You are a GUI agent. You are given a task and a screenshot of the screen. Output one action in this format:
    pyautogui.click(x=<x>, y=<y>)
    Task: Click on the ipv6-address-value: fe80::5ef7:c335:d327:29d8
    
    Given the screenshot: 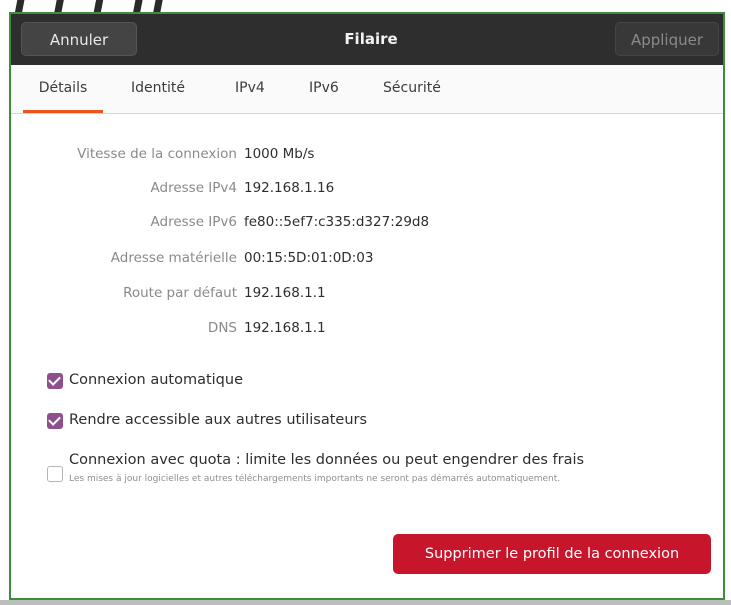 What is the action you would take?
    pyautogui.click(x=337, y=222)
    